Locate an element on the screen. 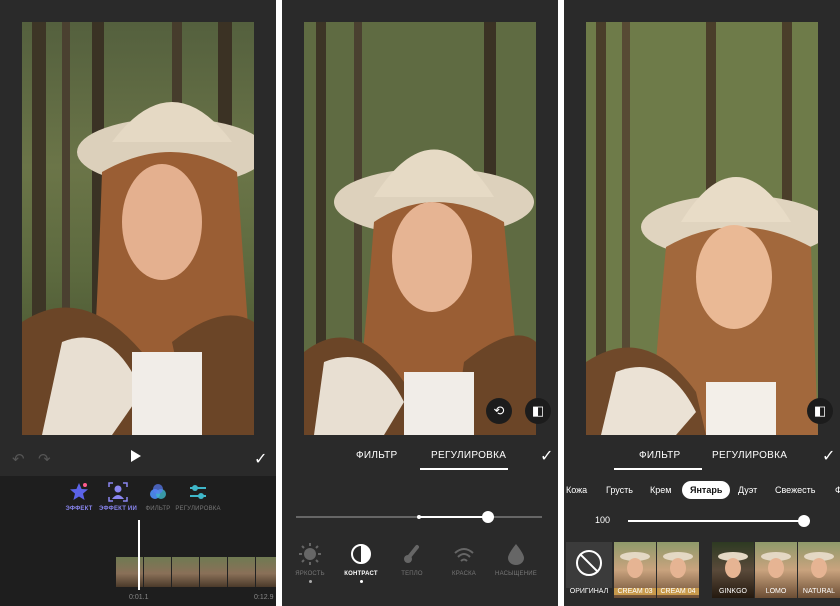  adjust-saturation: НАСЫЩЕНИЕ is located at coordinates (516, 560).